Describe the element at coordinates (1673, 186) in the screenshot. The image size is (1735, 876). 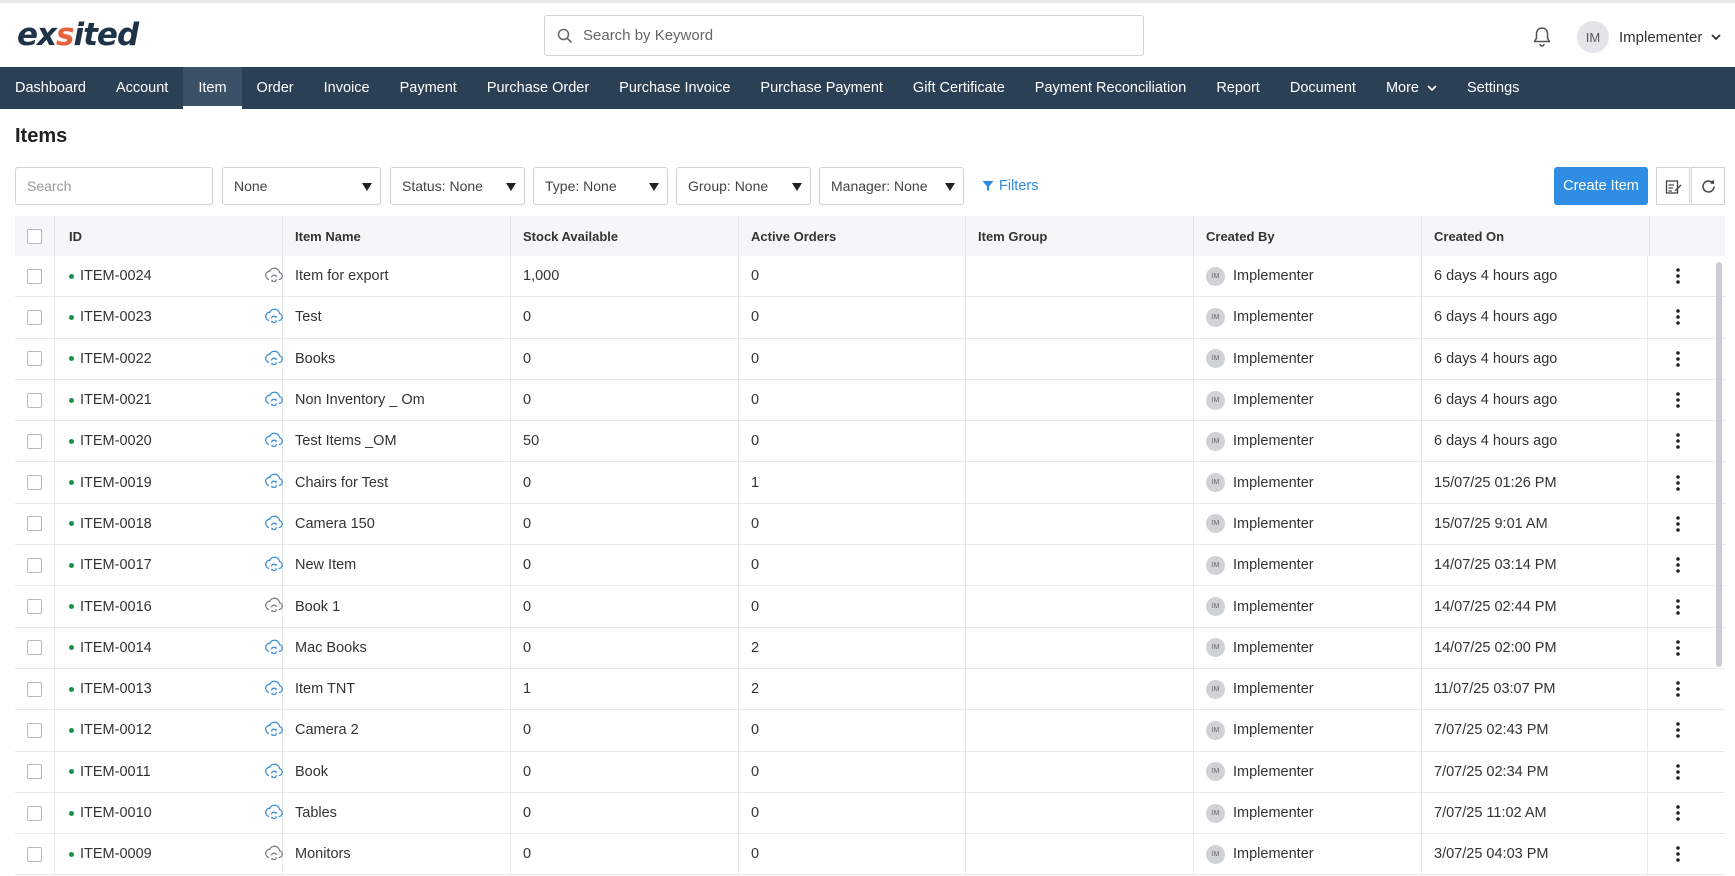
I see `edit-columns-button` at that location.